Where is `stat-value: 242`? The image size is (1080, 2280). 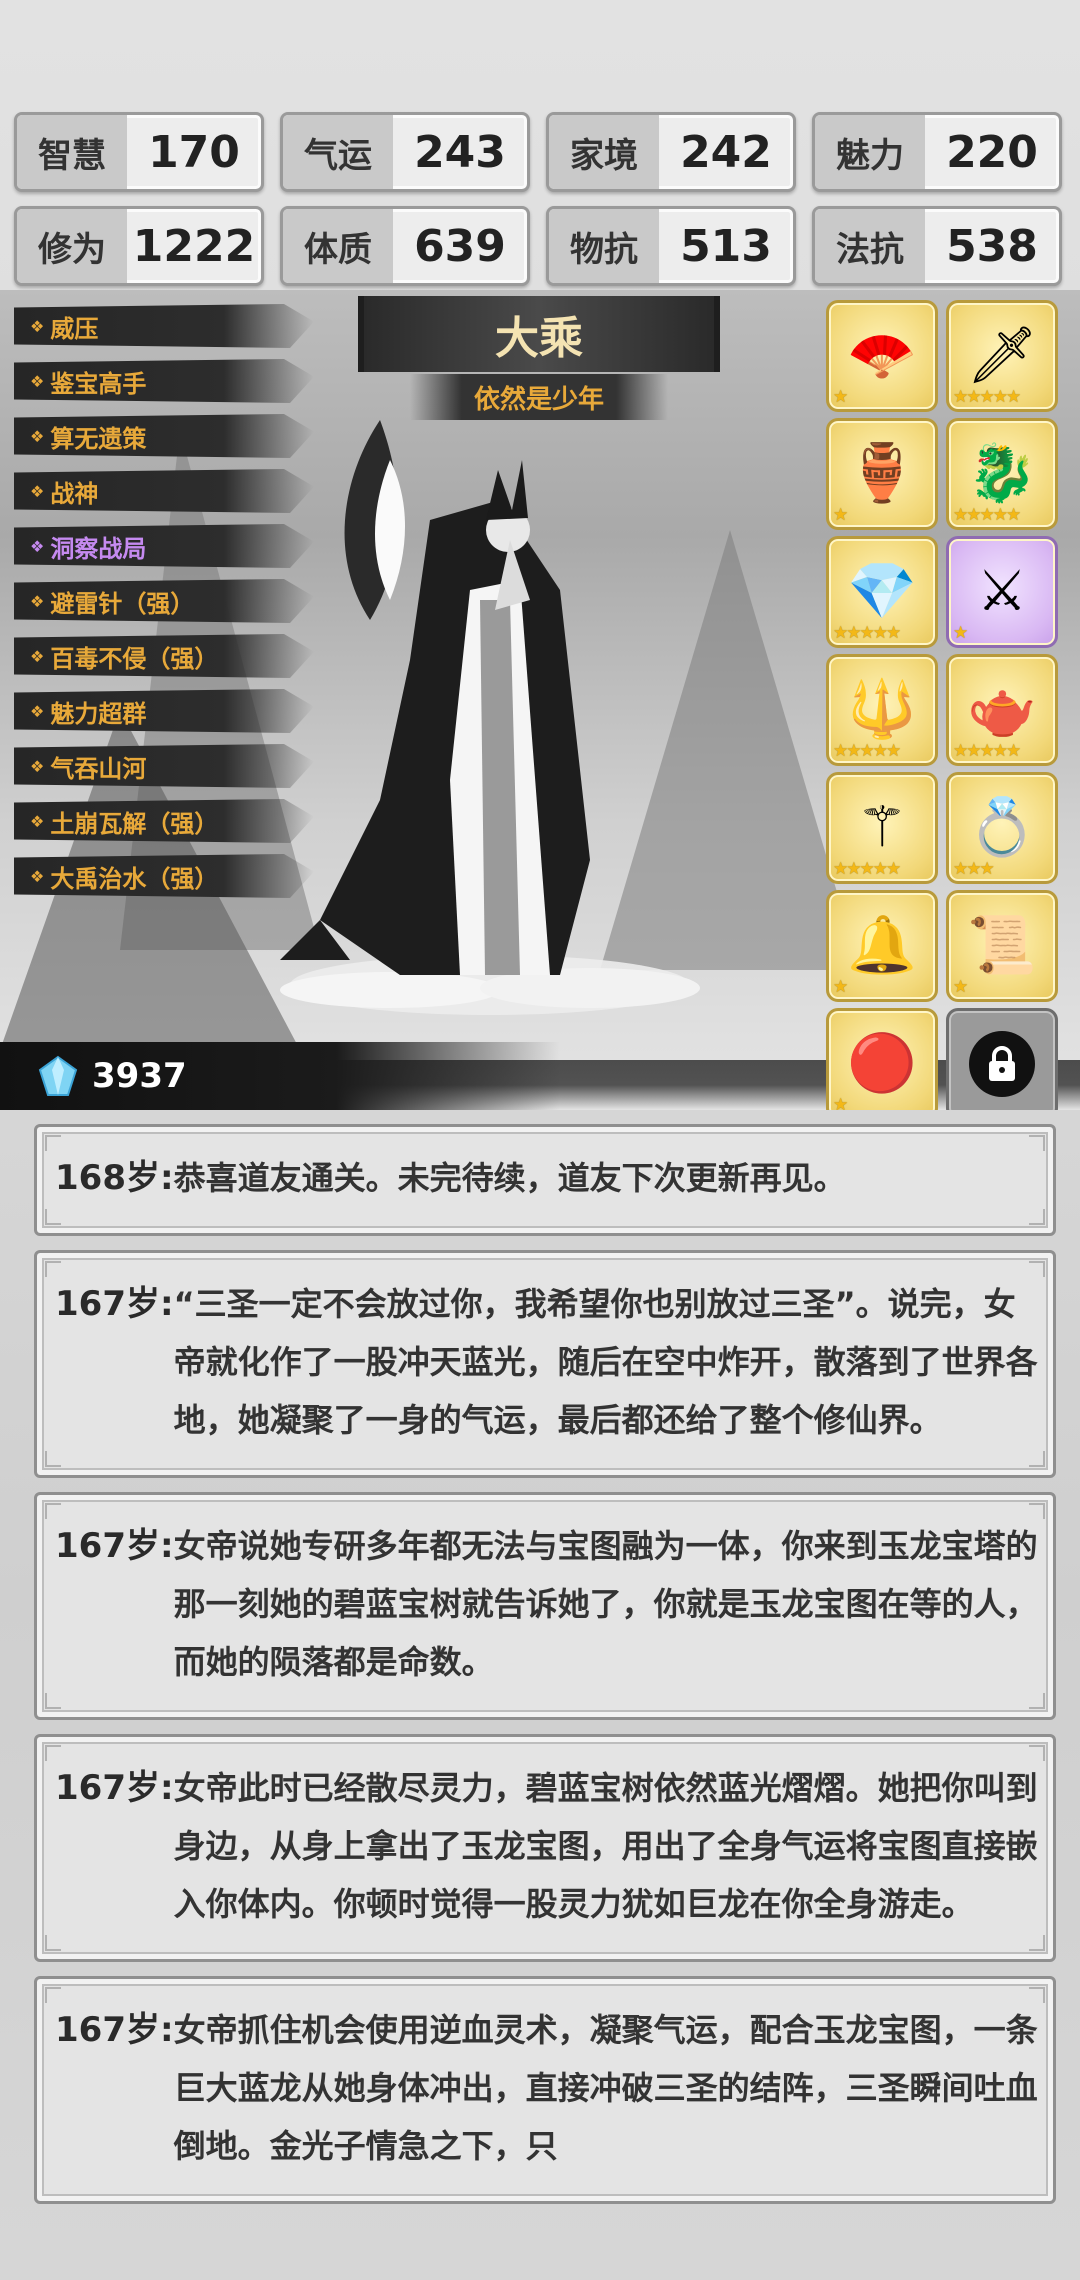 stat-value: 242 is located at coordinates (726, 152).